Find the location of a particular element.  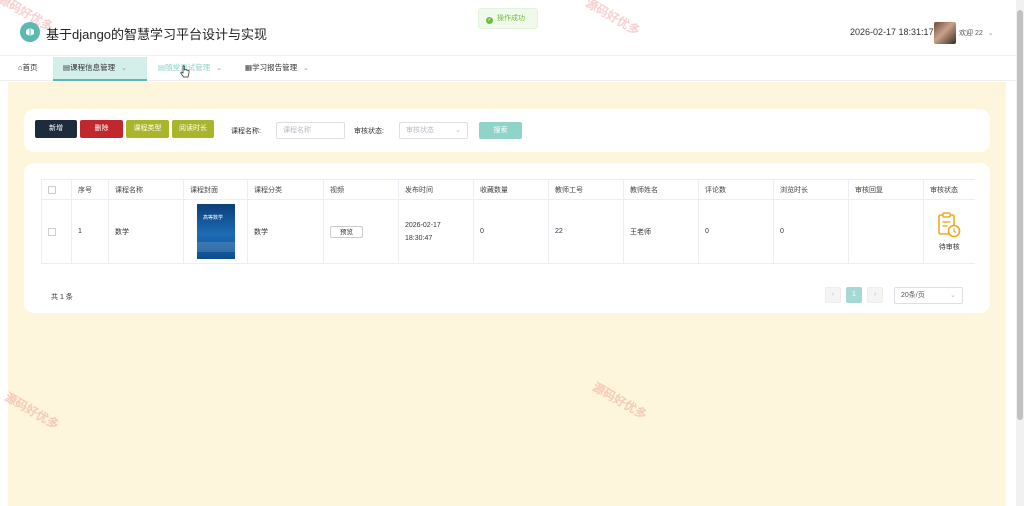

select-all-checkbox is located at coordinates (52, 189).